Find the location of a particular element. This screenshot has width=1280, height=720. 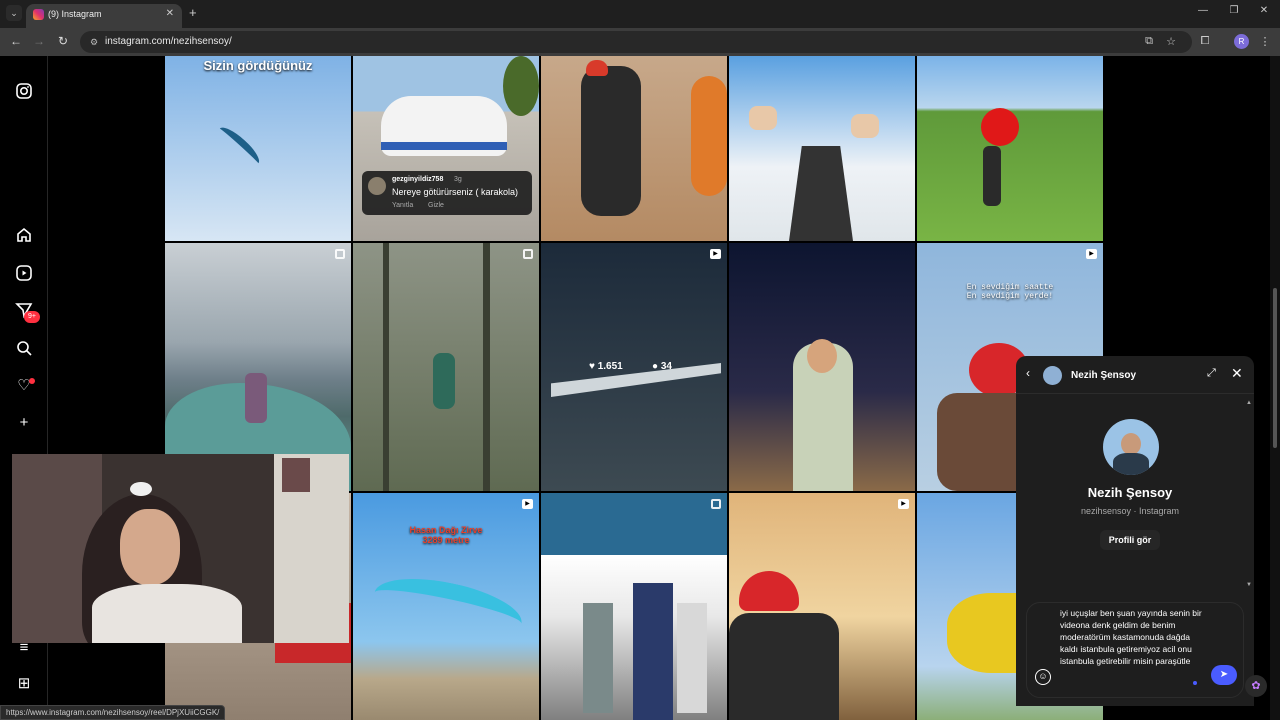

post-golden-hour-flight: ▶ is located at coordinates (822, 606).